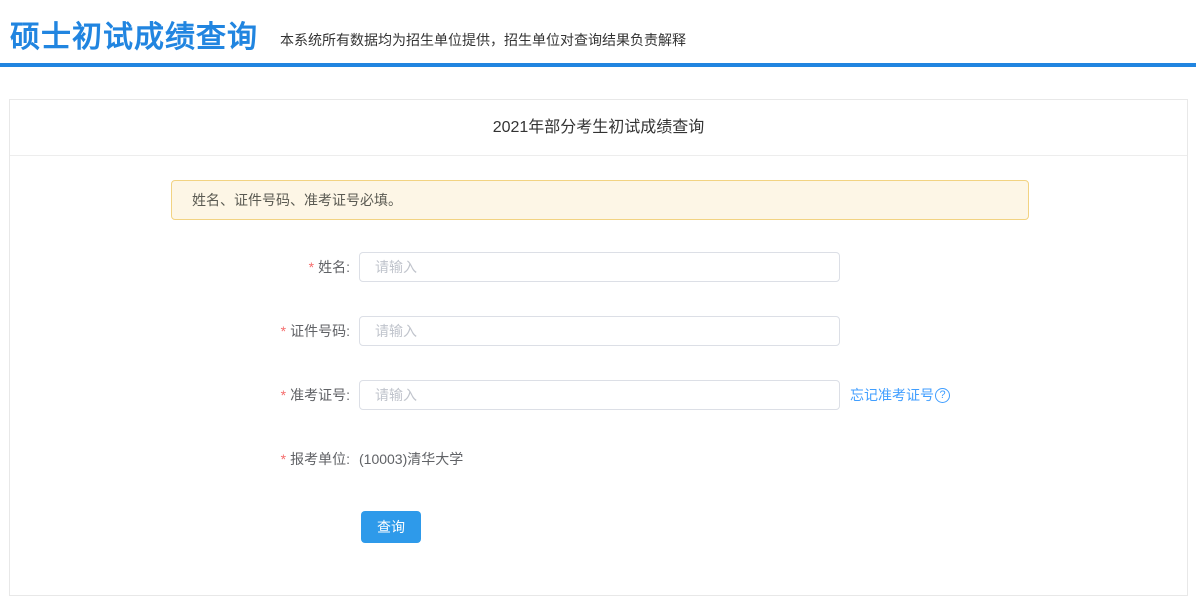 This screenshot has width=1196, height=612. What do you see at coordinates (942, 395) in the screenshot?
I see `question-circle-icon: ?` at bounding box center [942, 395].